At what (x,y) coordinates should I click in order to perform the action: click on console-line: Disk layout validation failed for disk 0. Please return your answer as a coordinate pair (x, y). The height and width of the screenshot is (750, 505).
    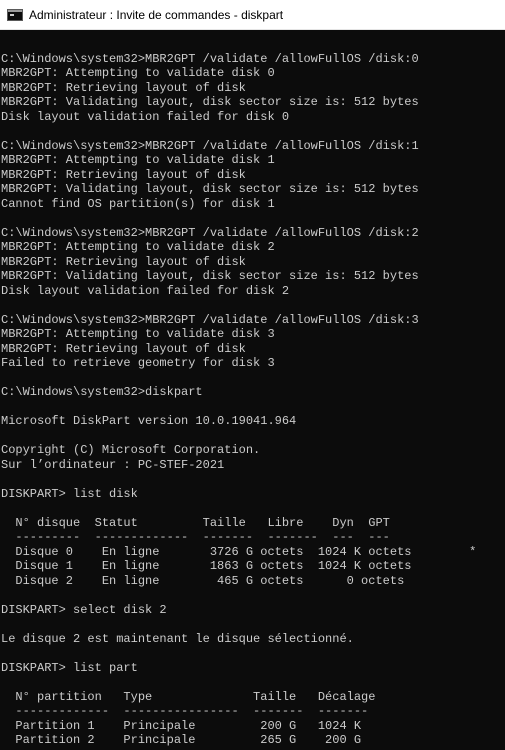
    Looking at the image, I should click on (145, 116).